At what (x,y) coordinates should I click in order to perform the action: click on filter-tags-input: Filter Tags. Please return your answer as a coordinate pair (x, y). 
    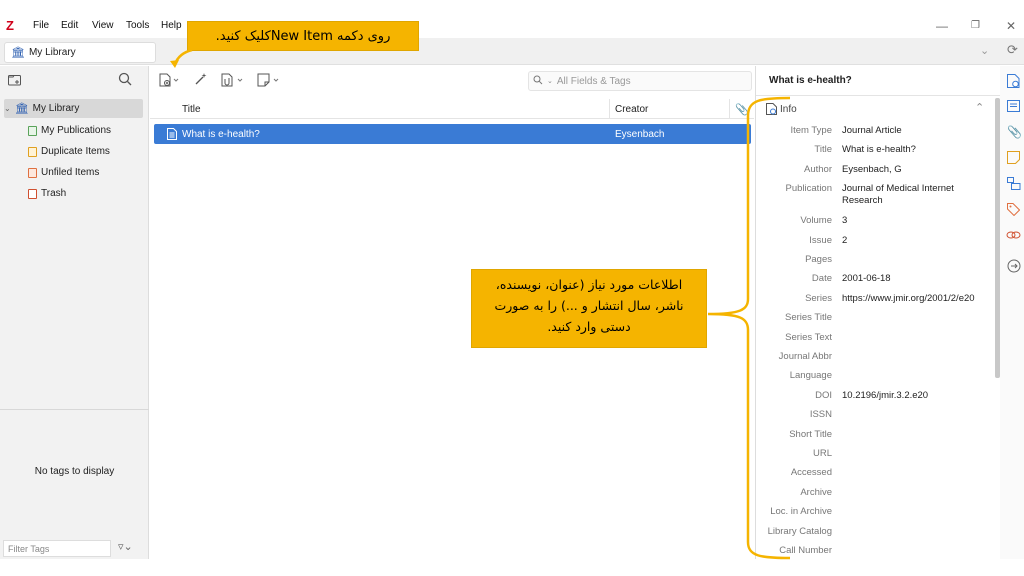
    Looking at the image, I should click on (57, 548).